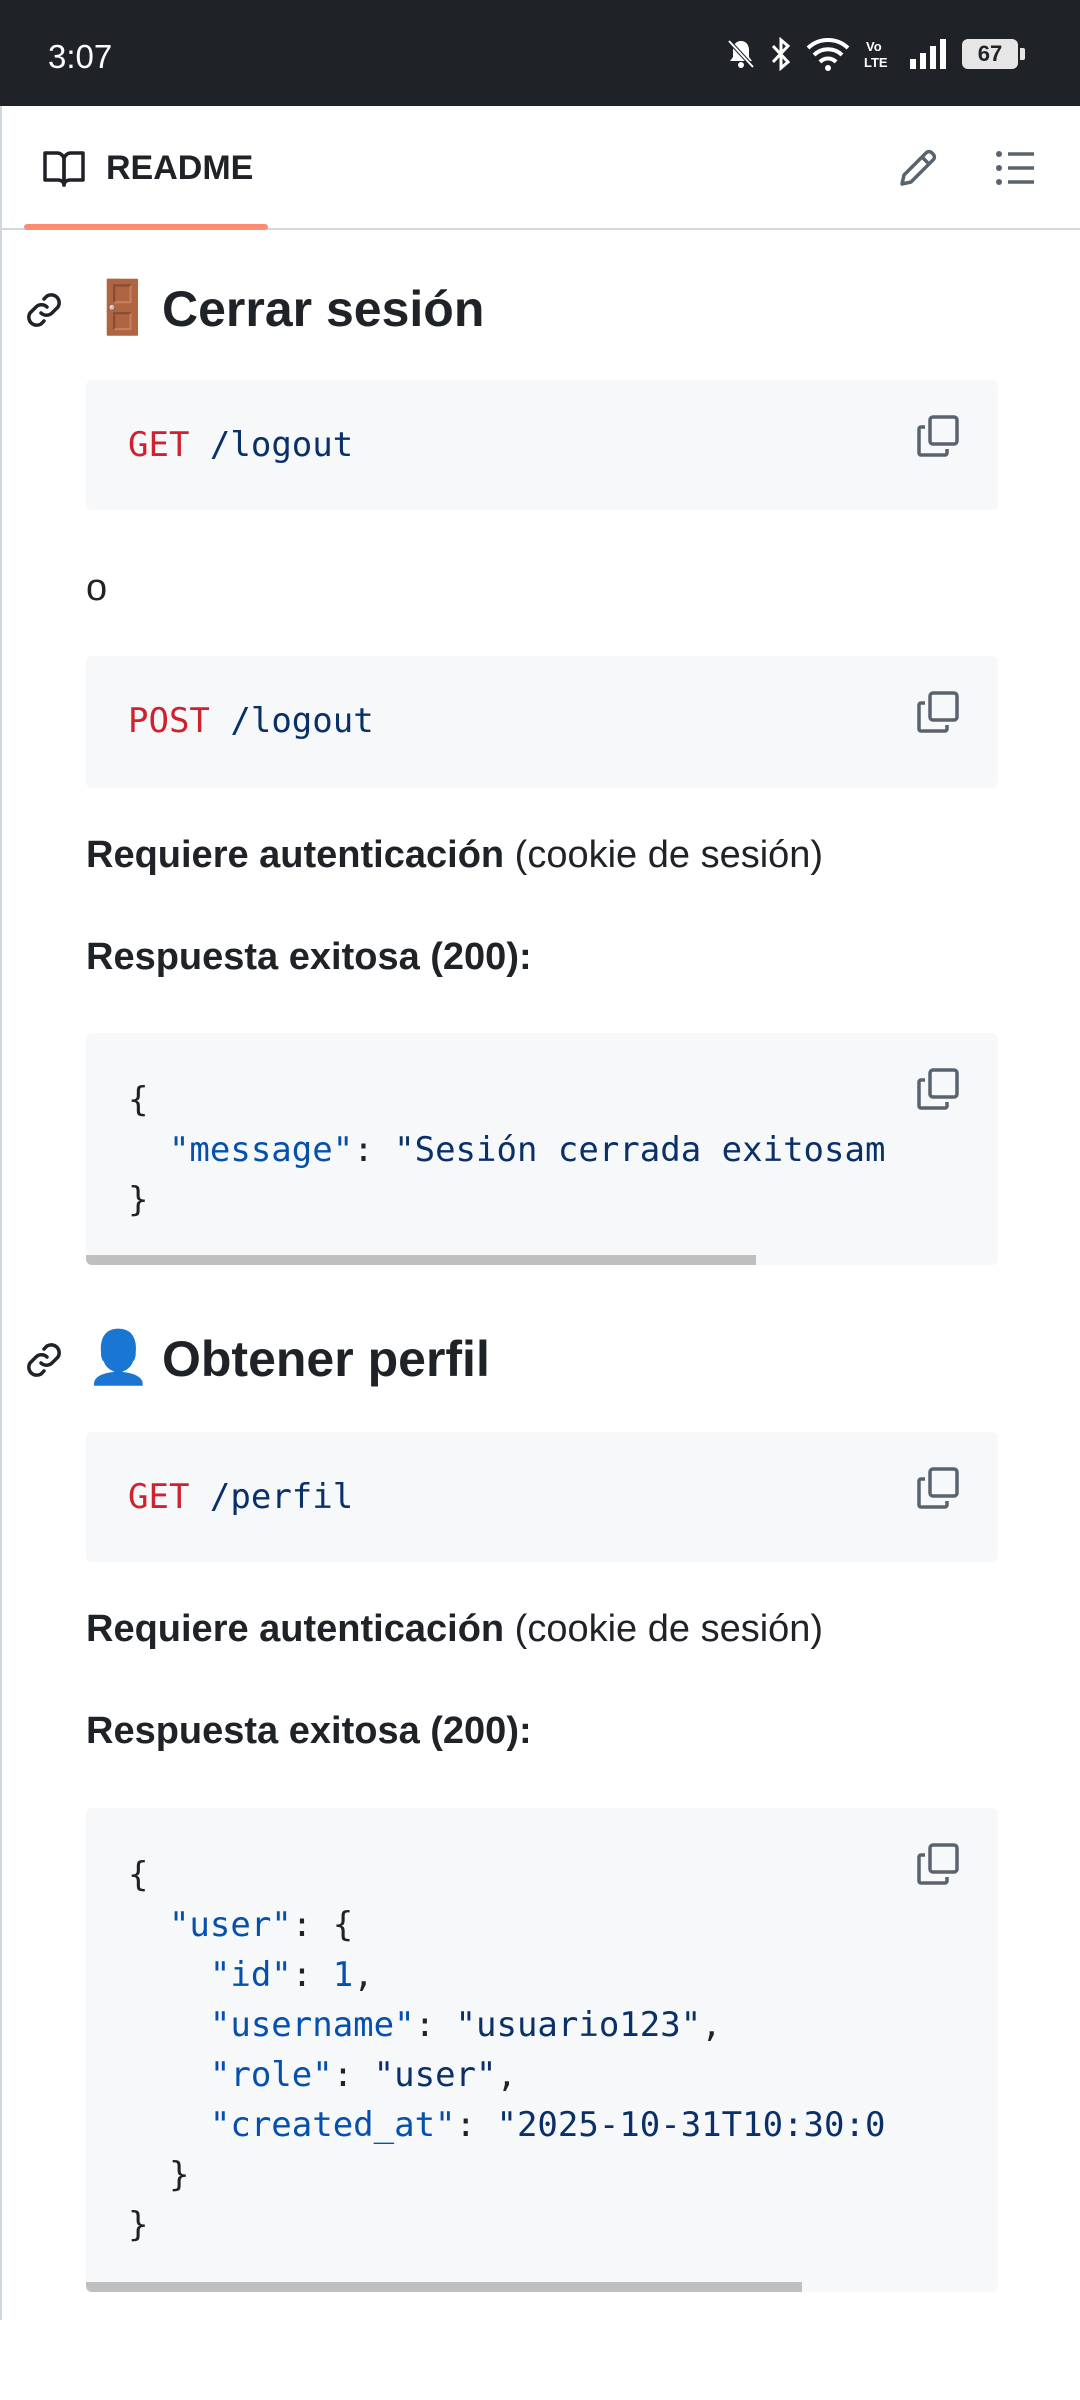 The width and height of the screenshot is (1080, 2400). I want to click on json-value: "2025-10-31T10:30:00", so click(691, 2125).